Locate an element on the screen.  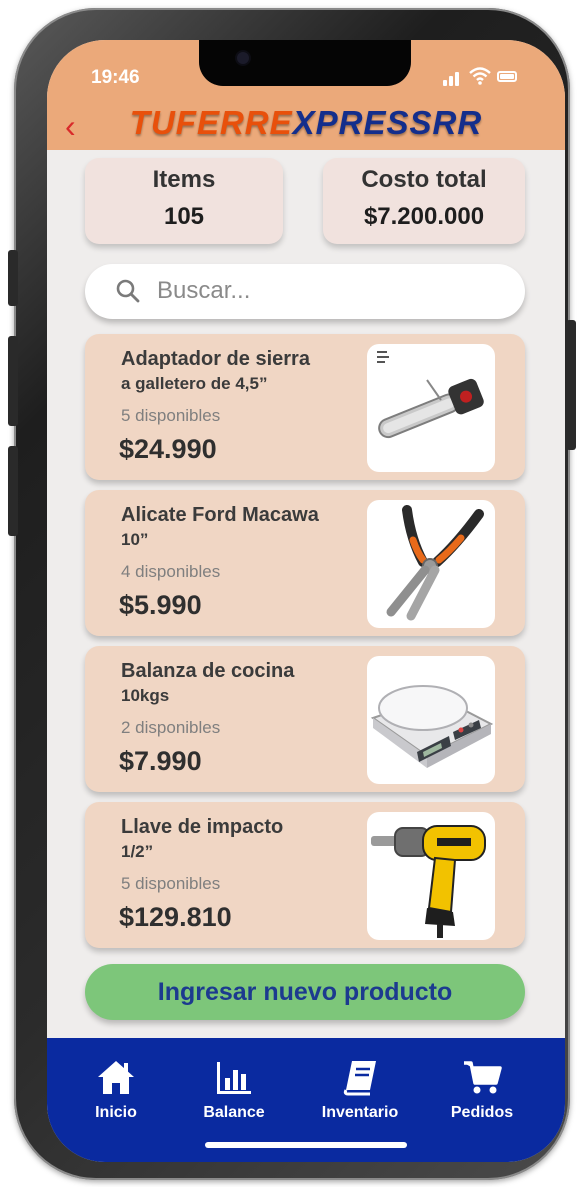
tab-balance: Balance is located at coordinates (234, 1090).